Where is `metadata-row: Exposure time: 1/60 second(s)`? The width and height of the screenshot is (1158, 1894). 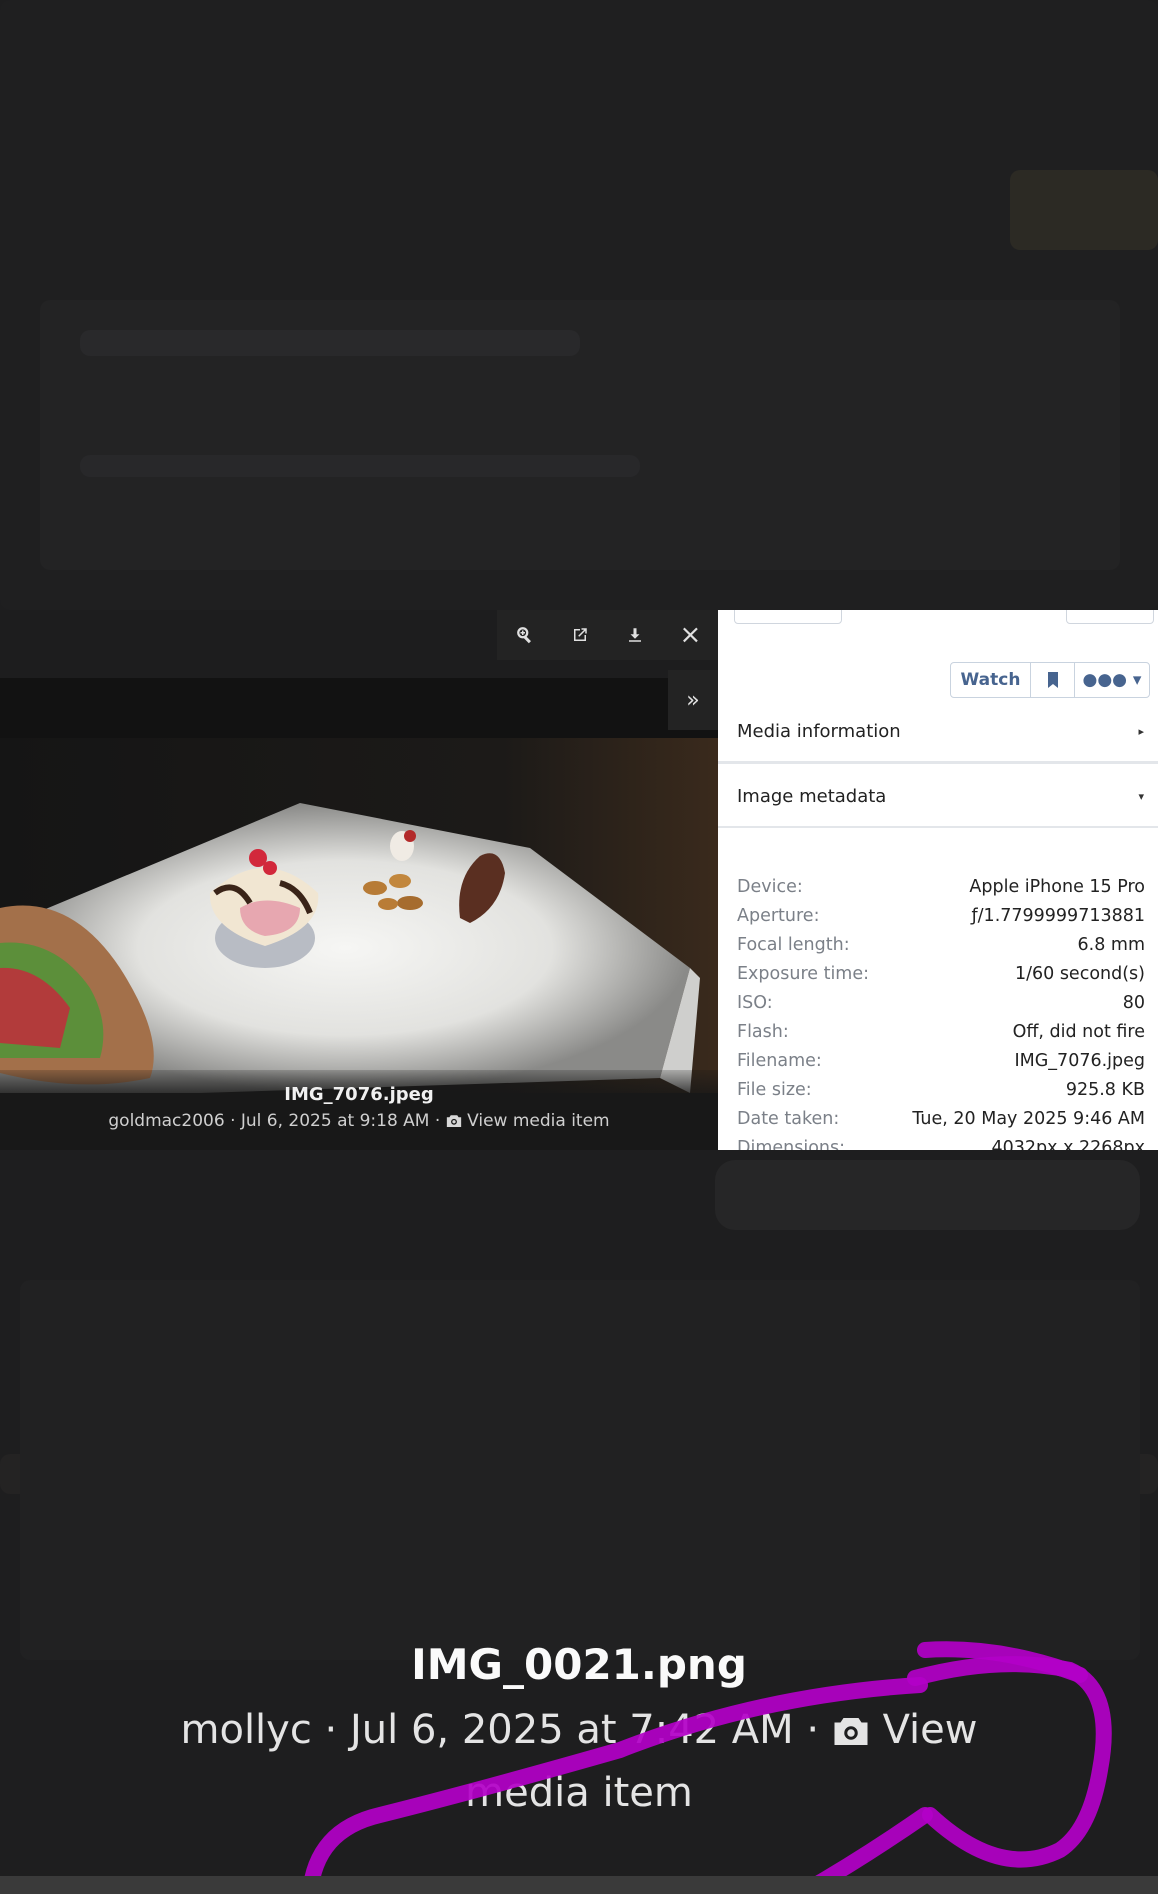
metadata-row: Exposure time: 1/60 second(s) is located at coordinates (941, 973).